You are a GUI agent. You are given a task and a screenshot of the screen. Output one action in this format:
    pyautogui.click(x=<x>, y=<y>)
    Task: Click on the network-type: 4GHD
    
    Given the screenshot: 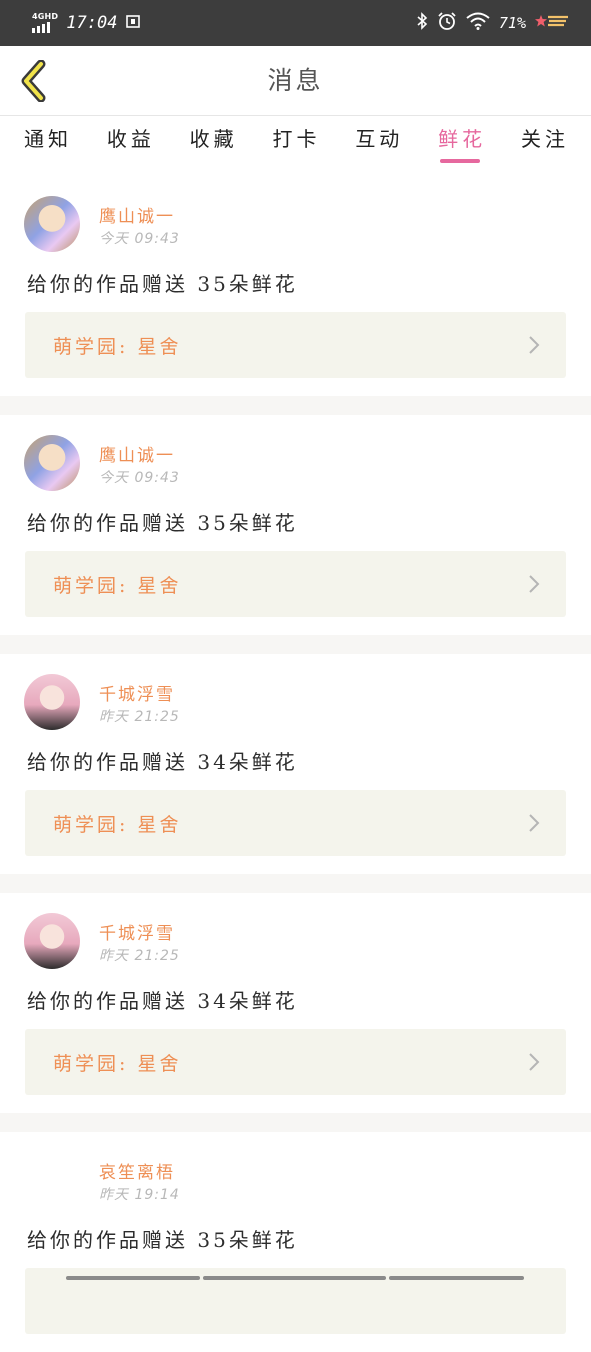 What is the action you would take?
    pyautogui.click(x=45, y=16)
    